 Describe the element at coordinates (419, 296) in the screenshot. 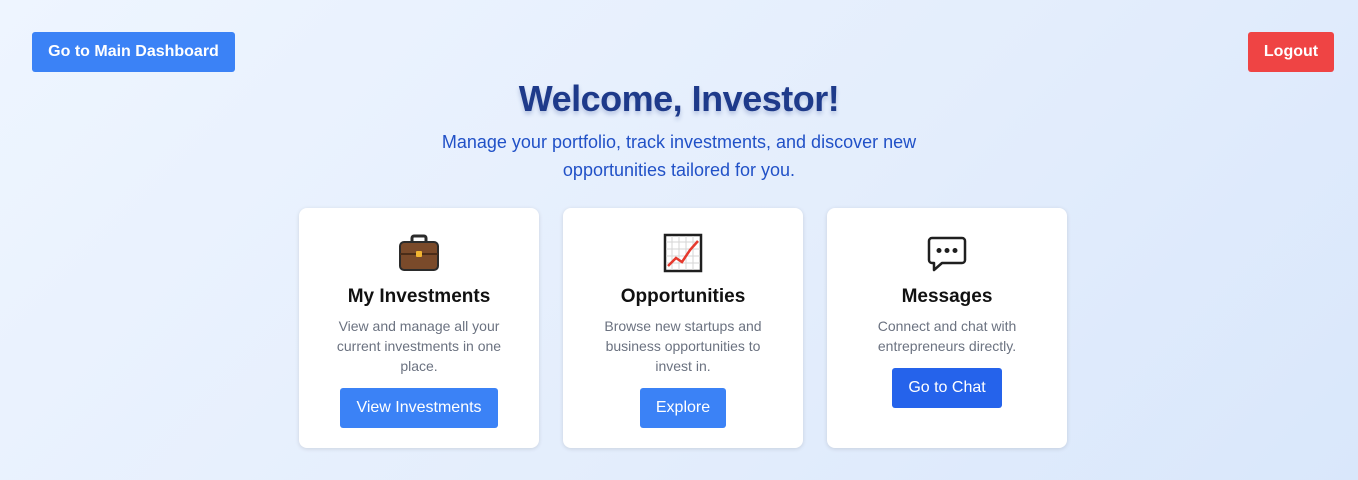

I see `card-title: My Investments` at that location.